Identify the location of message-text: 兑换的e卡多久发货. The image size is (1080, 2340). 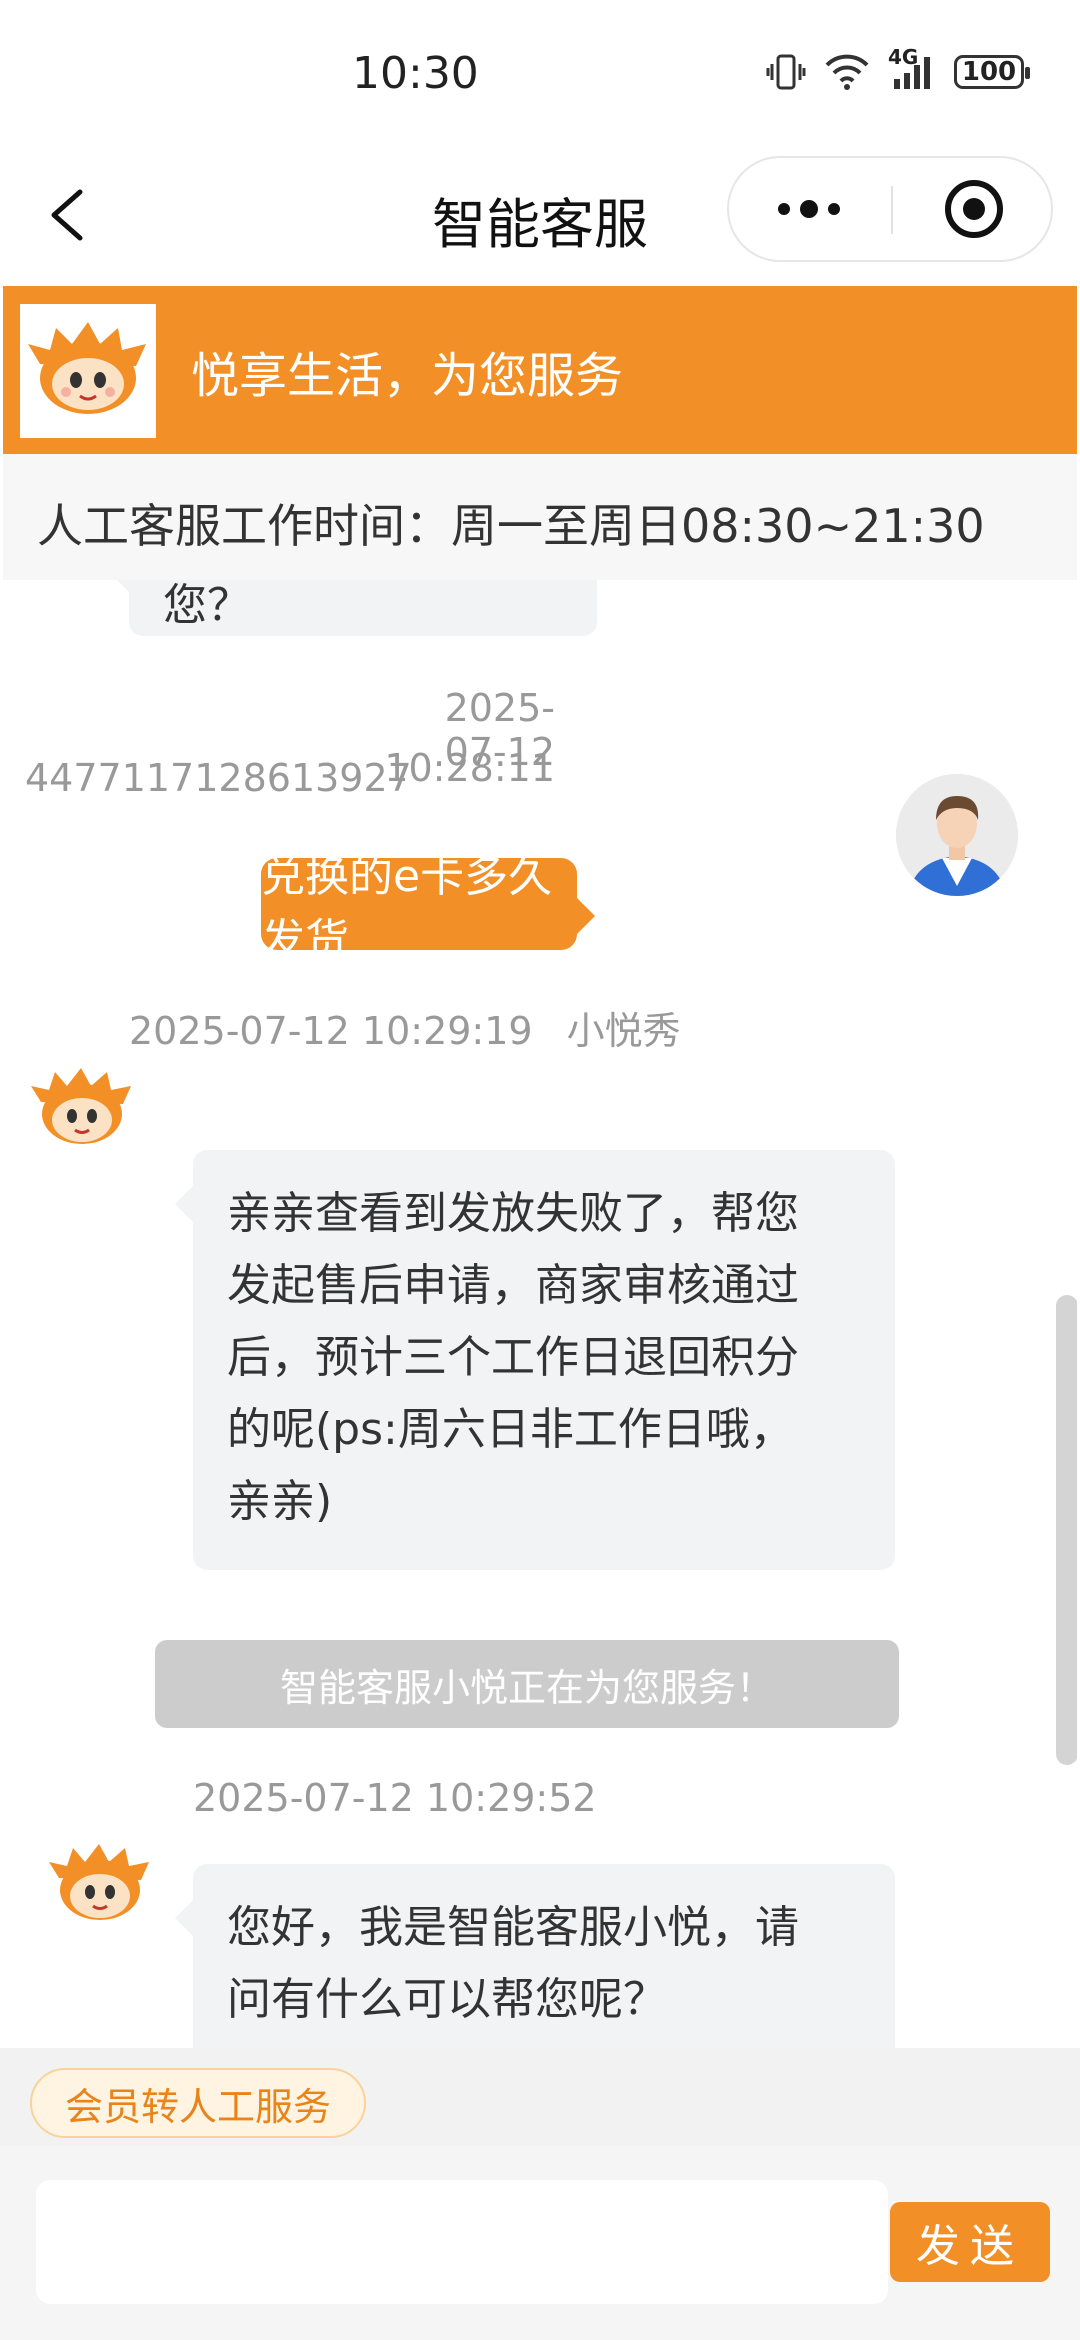
(407, 908).